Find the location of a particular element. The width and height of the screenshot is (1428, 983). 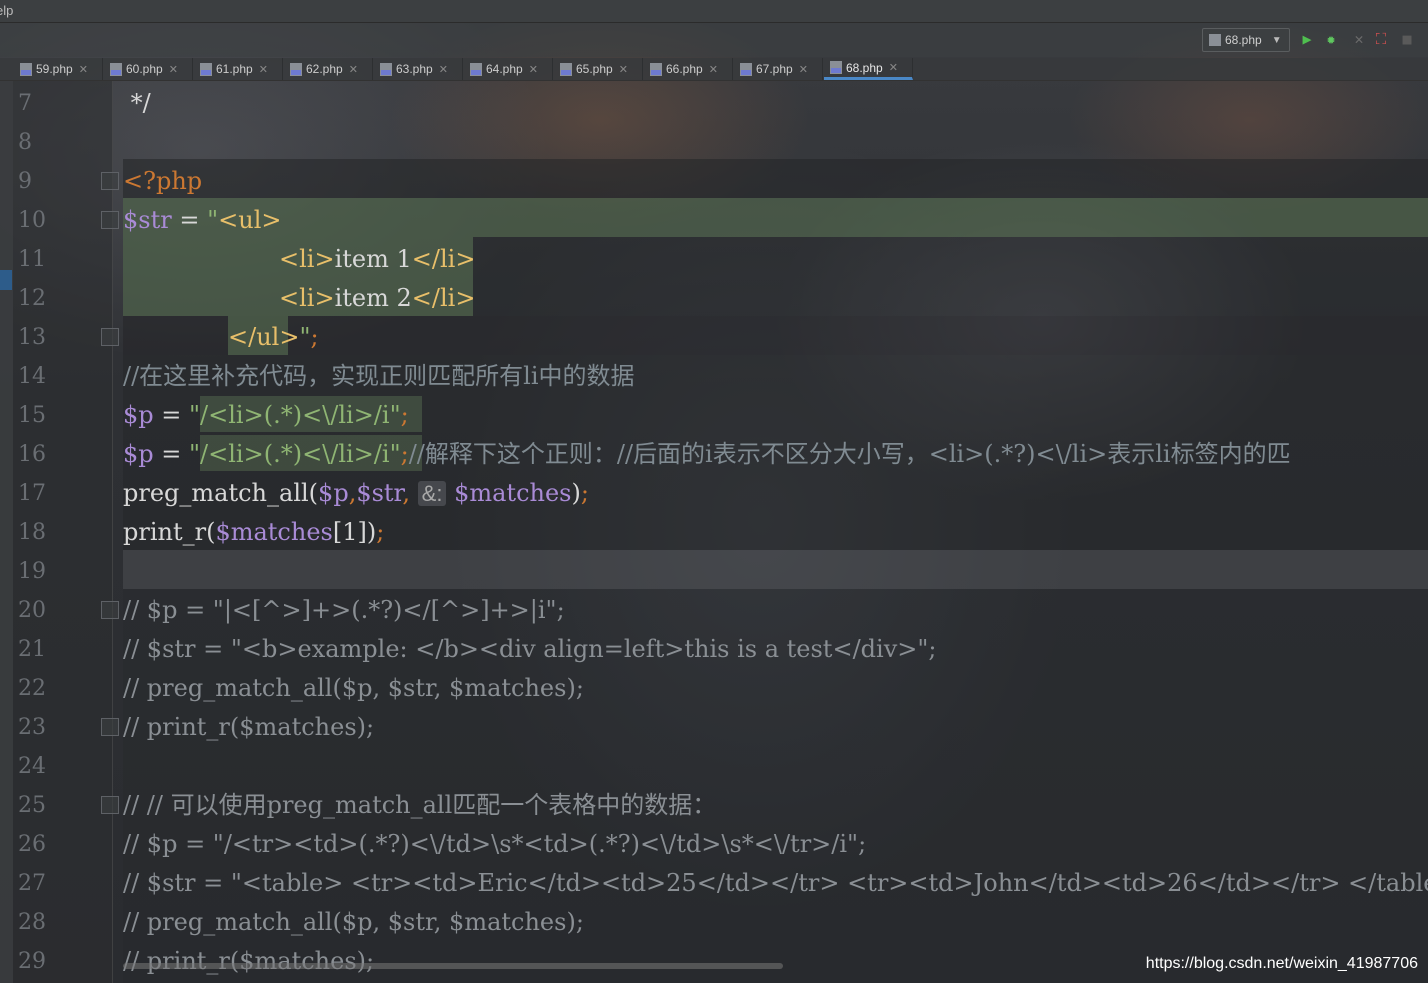

code-line-29: // print_r($matches); is located at coordinates (248, 961).